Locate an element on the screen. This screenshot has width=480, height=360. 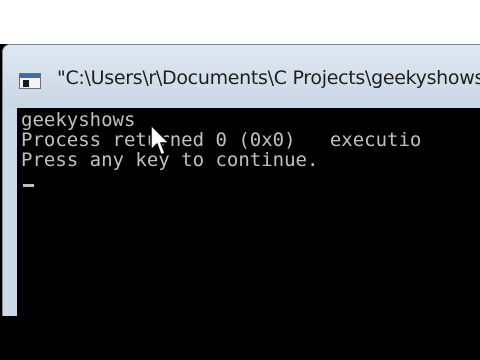
text-cursor is located at coordinates (28, 185).